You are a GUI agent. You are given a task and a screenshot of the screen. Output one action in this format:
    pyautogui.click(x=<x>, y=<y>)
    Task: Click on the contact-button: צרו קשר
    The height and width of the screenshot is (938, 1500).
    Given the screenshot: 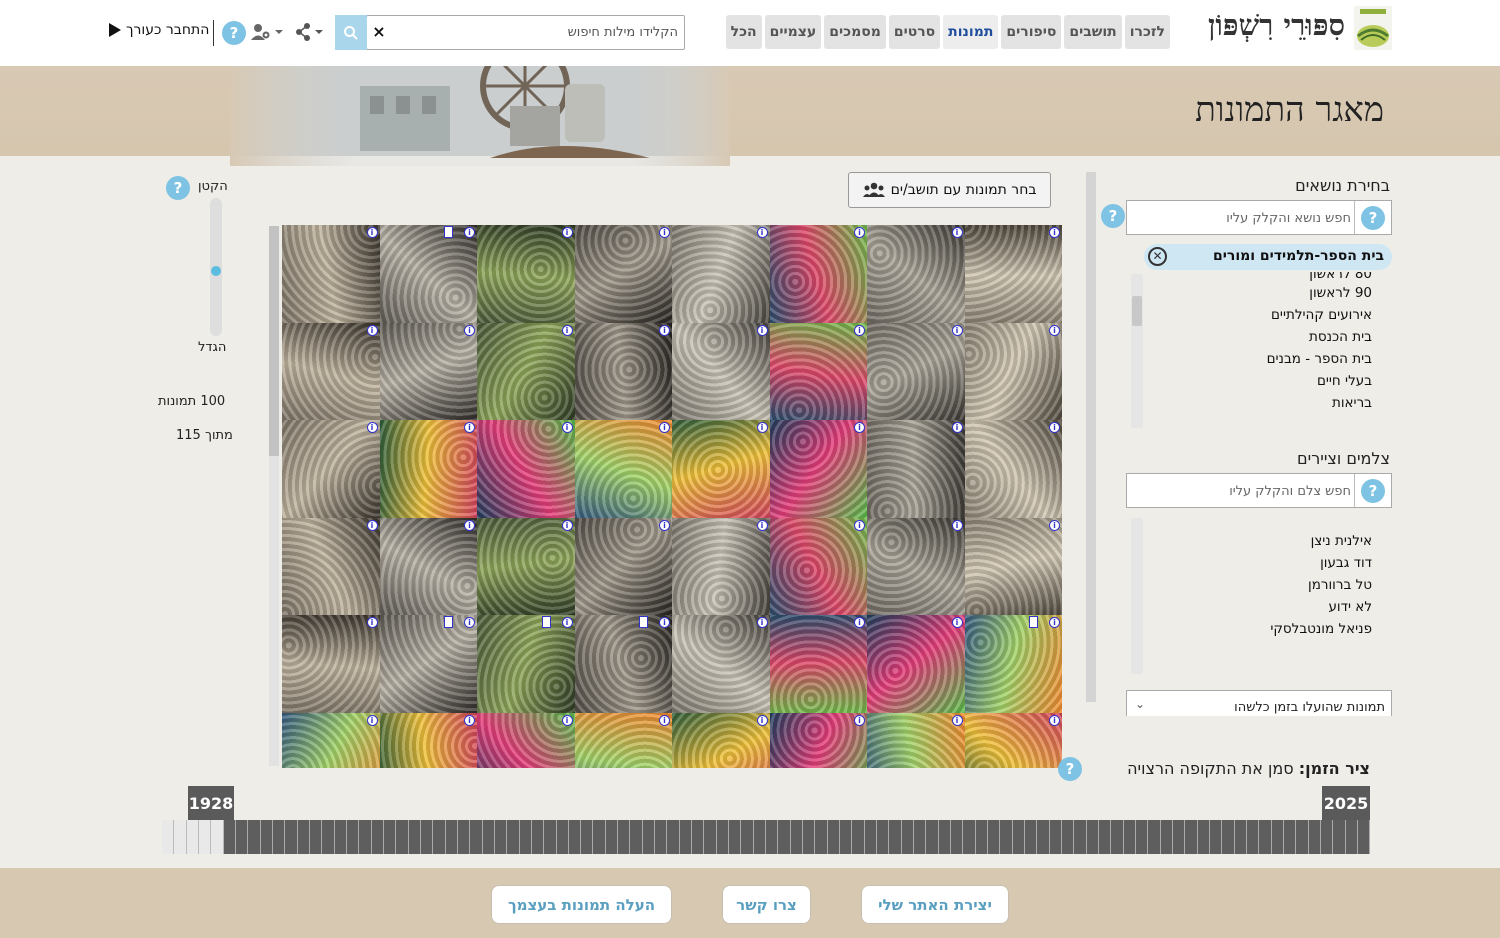 What is the action you would take?
    pyautogui.click(x=766, y=904)
    